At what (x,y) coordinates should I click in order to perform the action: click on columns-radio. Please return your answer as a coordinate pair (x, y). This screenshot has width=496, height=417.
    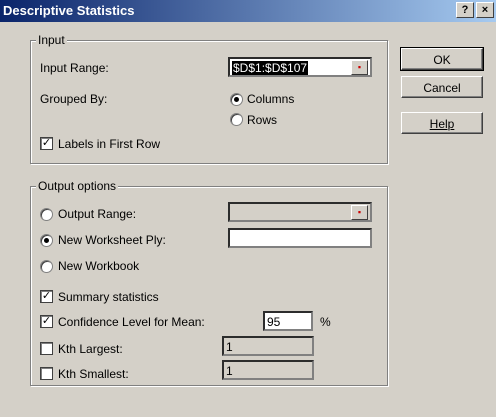
    Looking at the image, I should click on (236, 99).